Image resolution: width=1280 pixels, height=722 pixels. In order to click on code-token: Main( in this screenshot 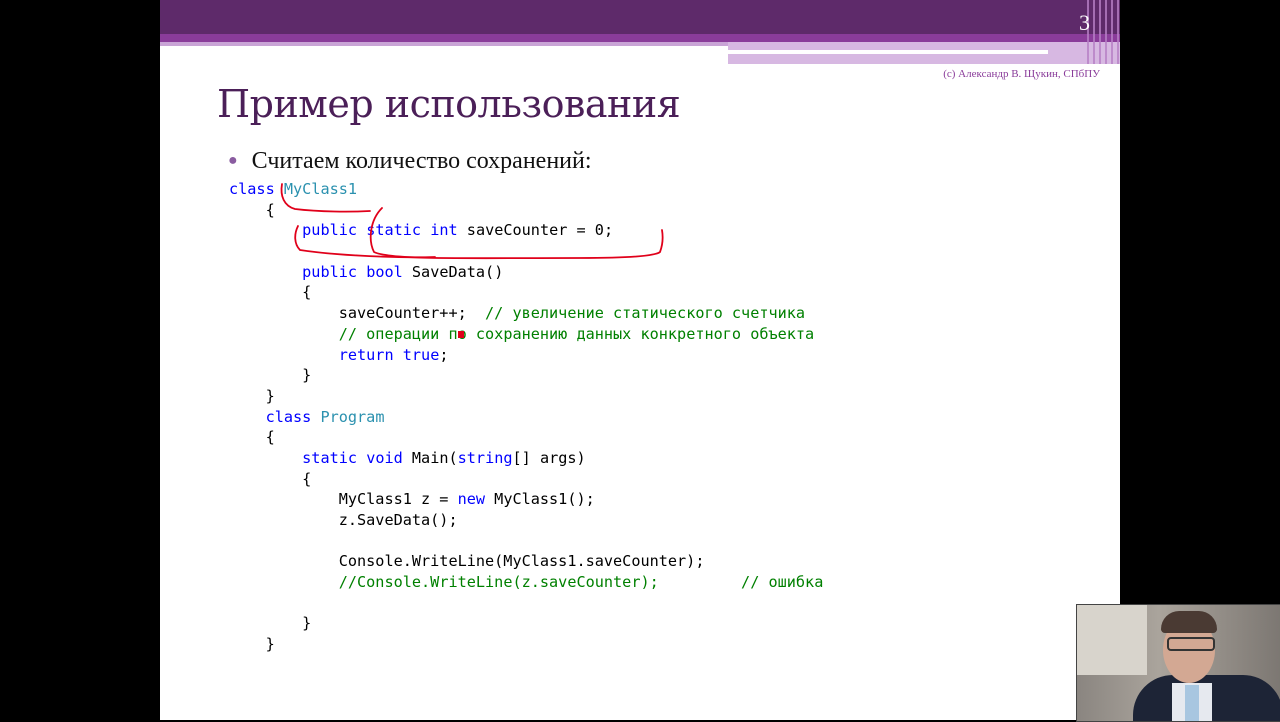, I will do `click(430, 457)`.